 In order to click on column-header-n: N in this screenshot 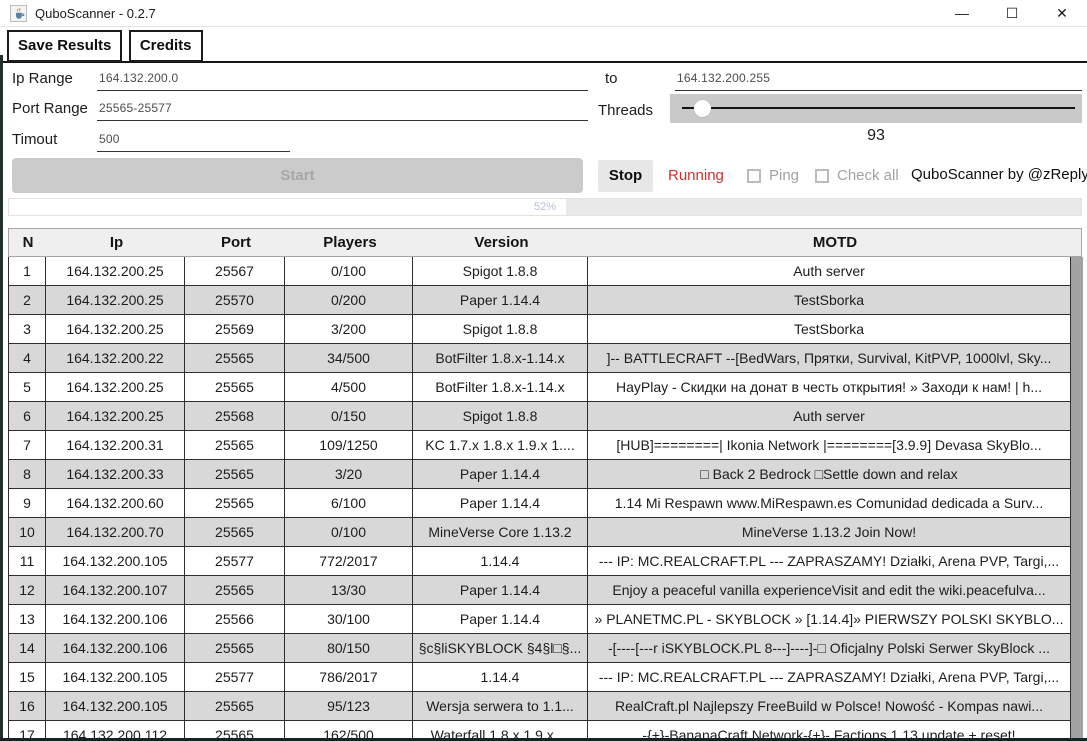, I will do `click(28, 242)`.